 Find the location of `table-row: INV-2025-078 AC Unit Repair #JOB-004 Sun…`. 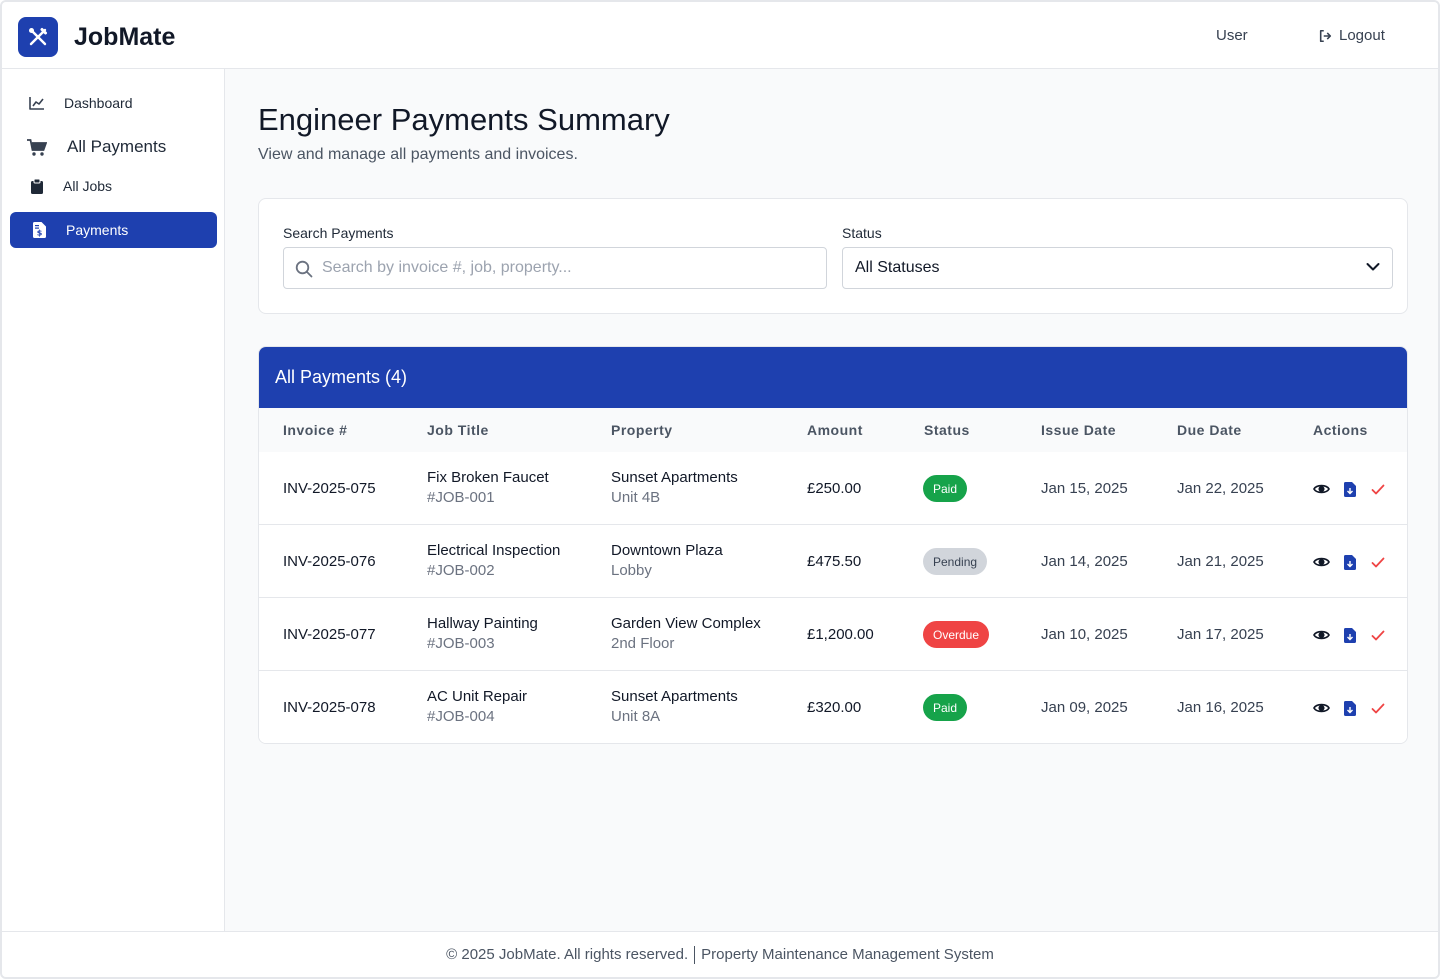

table-row: INV-2025-078 AC Unit Repair #JOB-004 Sun… is located at coordinates (833, 707).